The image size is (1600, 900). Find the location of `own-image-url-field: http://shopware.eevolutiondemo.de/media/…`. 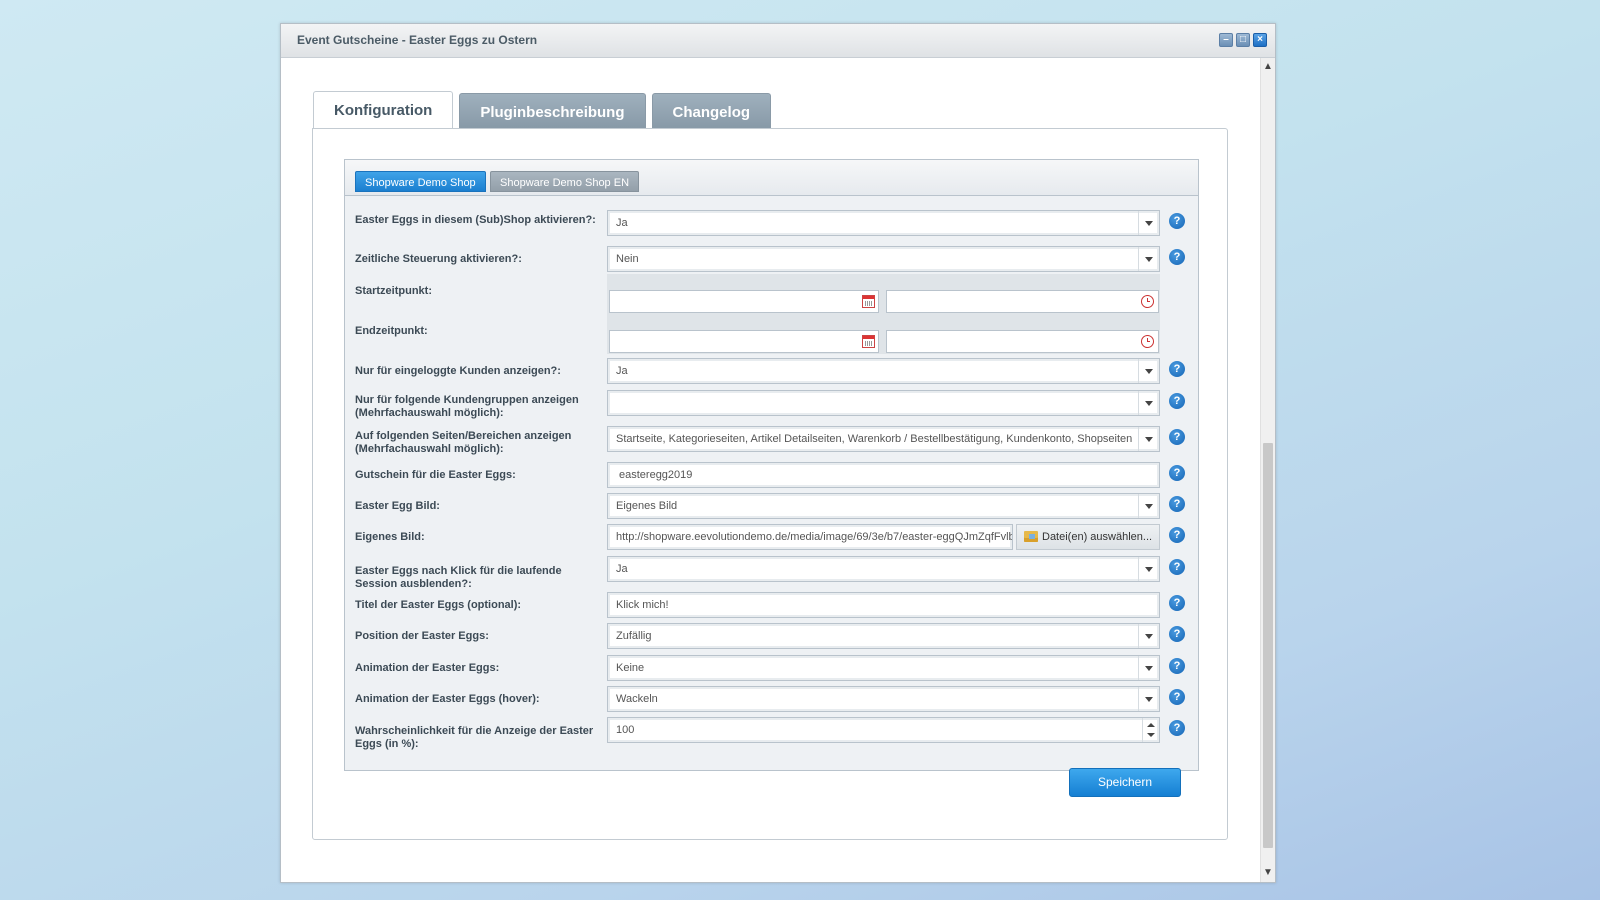

own-image-url-field: http://shopware.eevolutiondemo.de/media/… is located at coordinates (810, 537).